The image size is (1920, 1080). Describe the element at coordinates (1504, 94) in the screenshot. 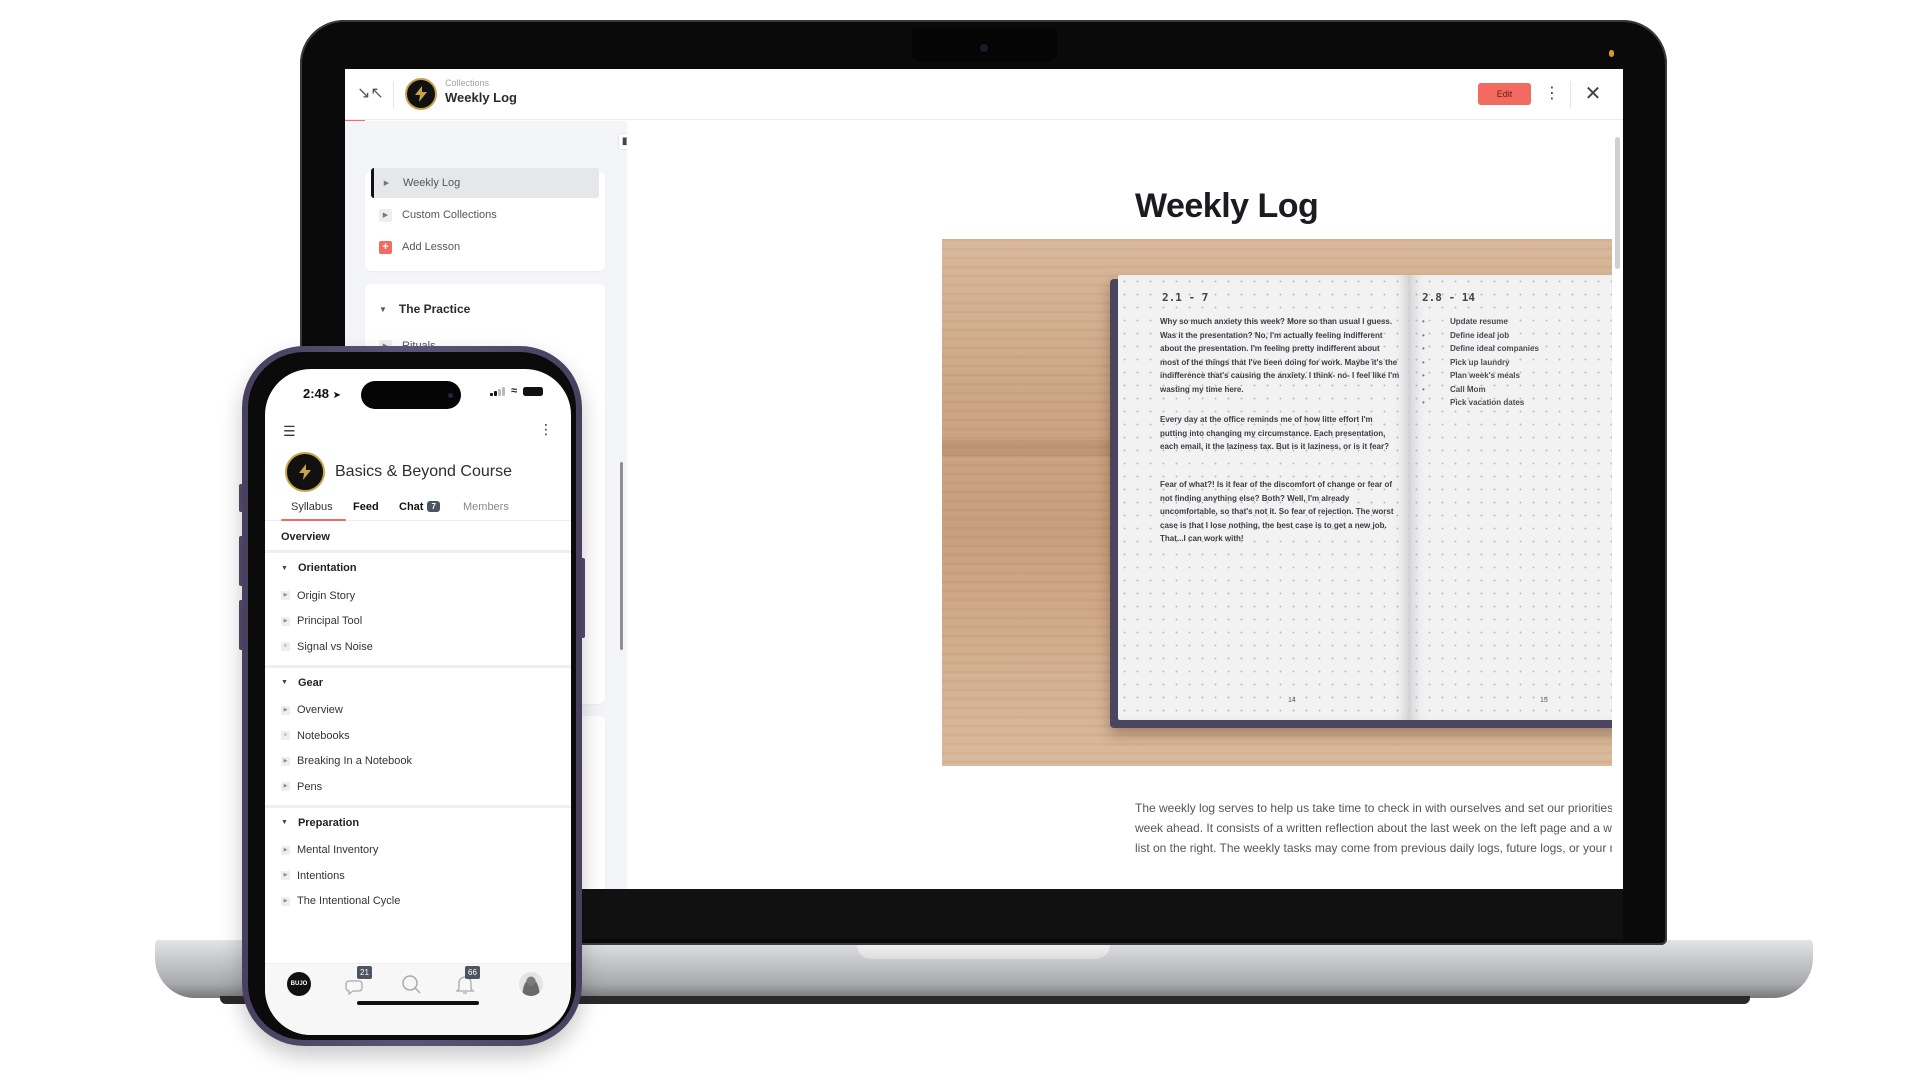

I see `edit-button: Edit` at that location.